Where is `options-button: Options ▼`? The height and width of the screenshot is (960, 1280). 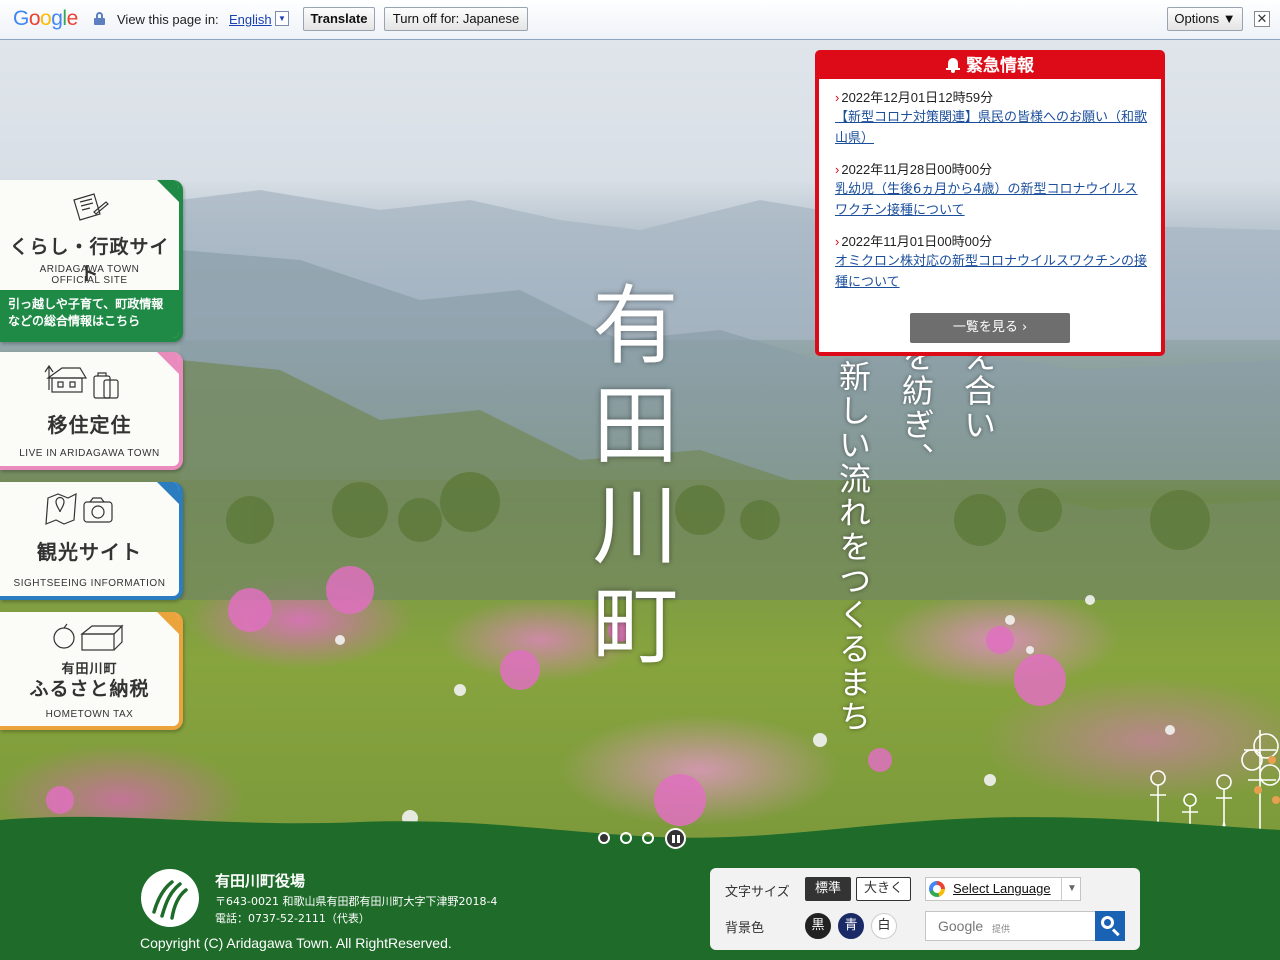
options-button: Options ▼ is located at coordinates (1205, 19).